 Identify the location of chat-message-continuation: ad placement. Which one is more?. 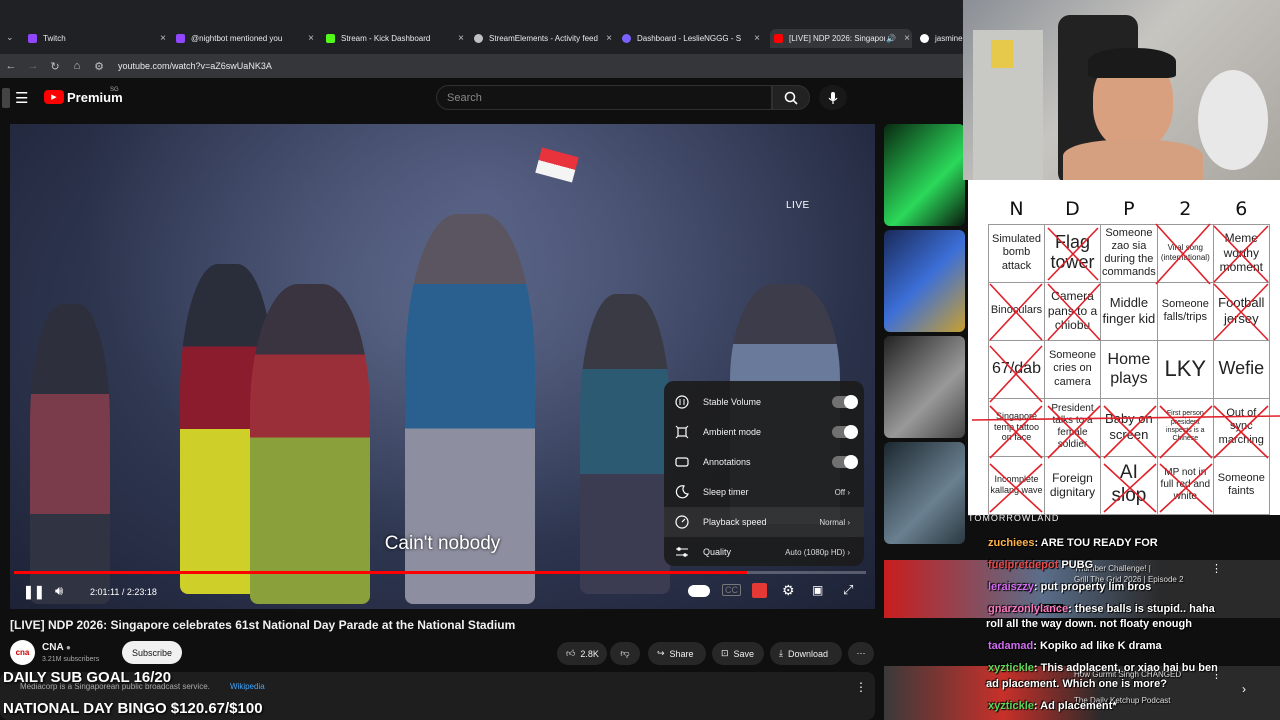
(1076, 684).